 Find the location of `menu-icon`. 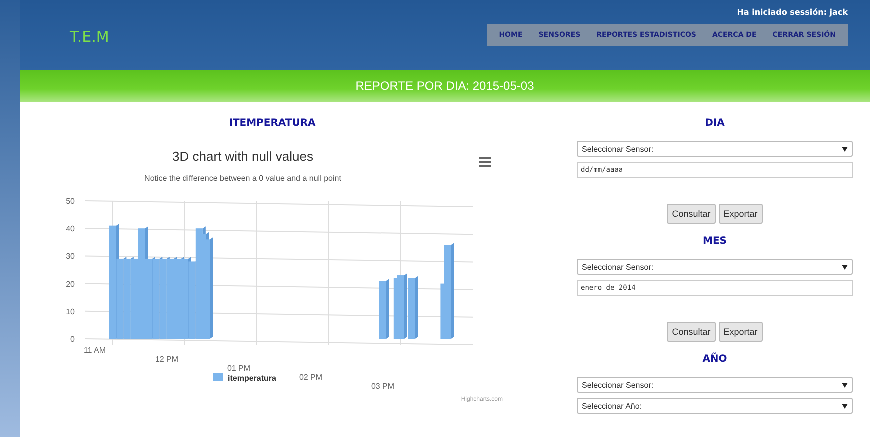

menu-icon is located at coordinates (484, 162).